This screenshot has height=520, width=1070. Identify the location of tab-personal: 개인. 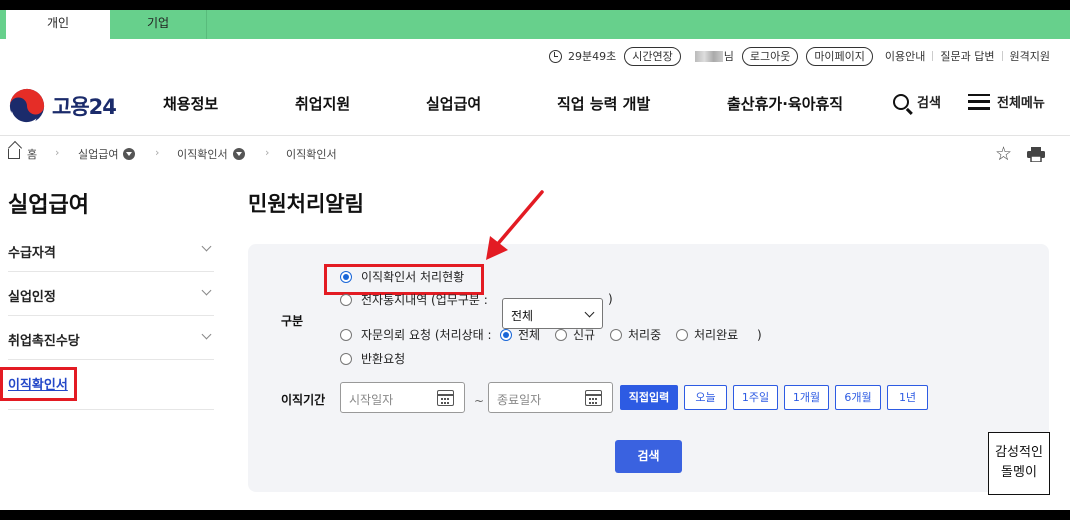
(58, 24).